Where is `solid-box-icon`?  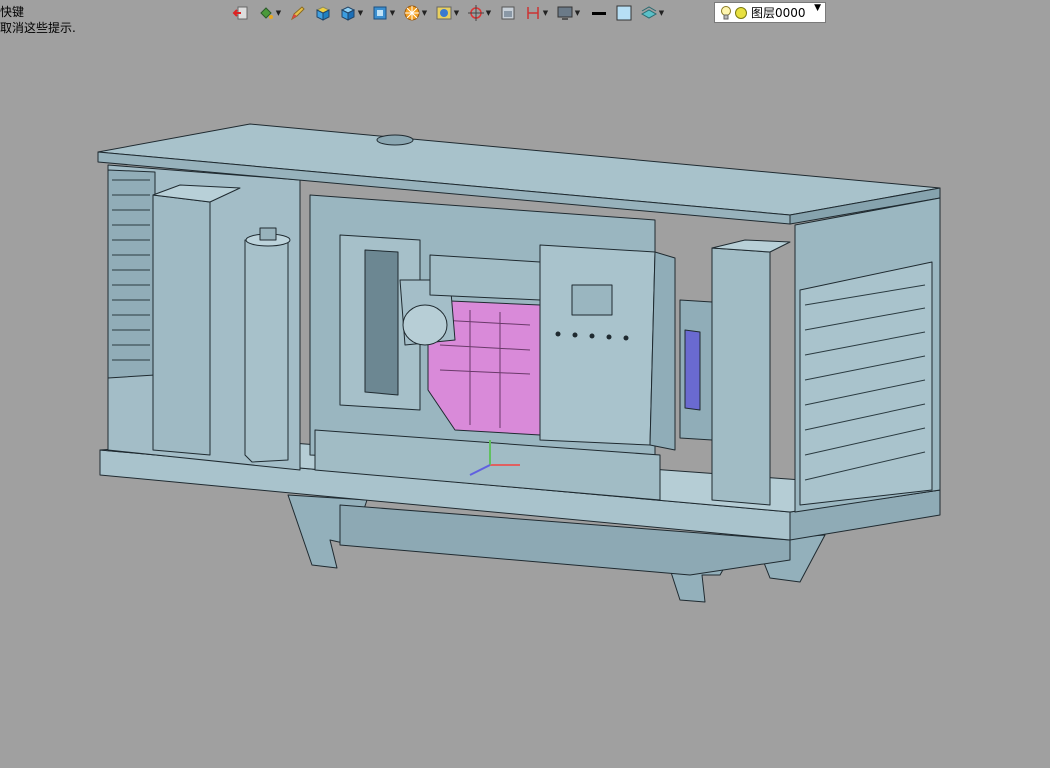
solid-box-icon is located at coordinates (323, 13).